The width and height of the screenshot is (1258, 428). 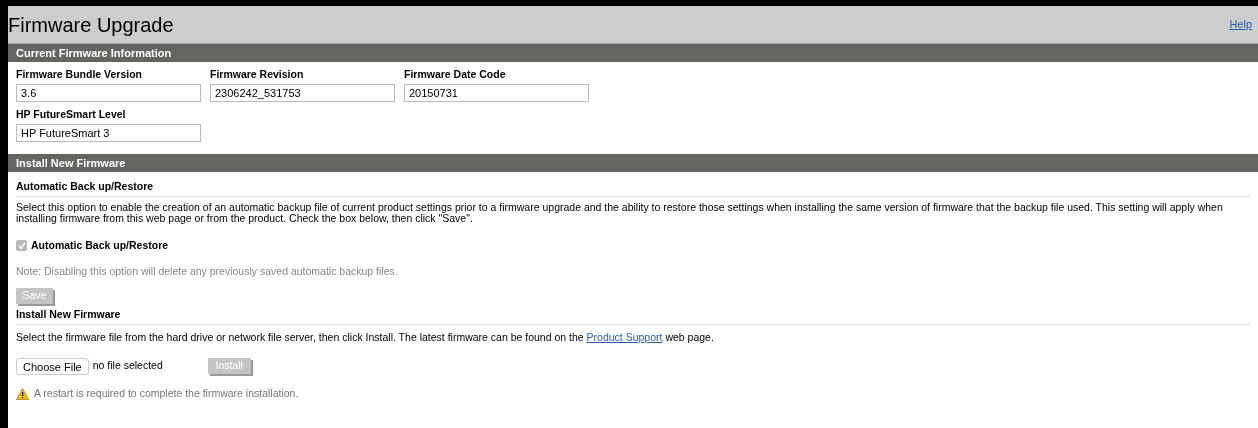 I want to click on note-text: Note: Disabling this option will delete any previously saved automatic backup files., so click(x=207, y=271).